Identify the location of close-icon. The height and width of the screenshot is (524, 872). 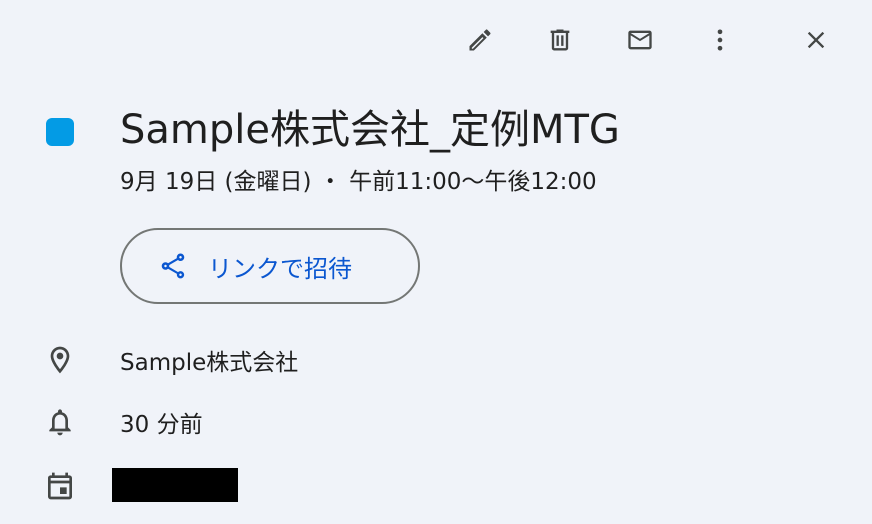
(816, 40).